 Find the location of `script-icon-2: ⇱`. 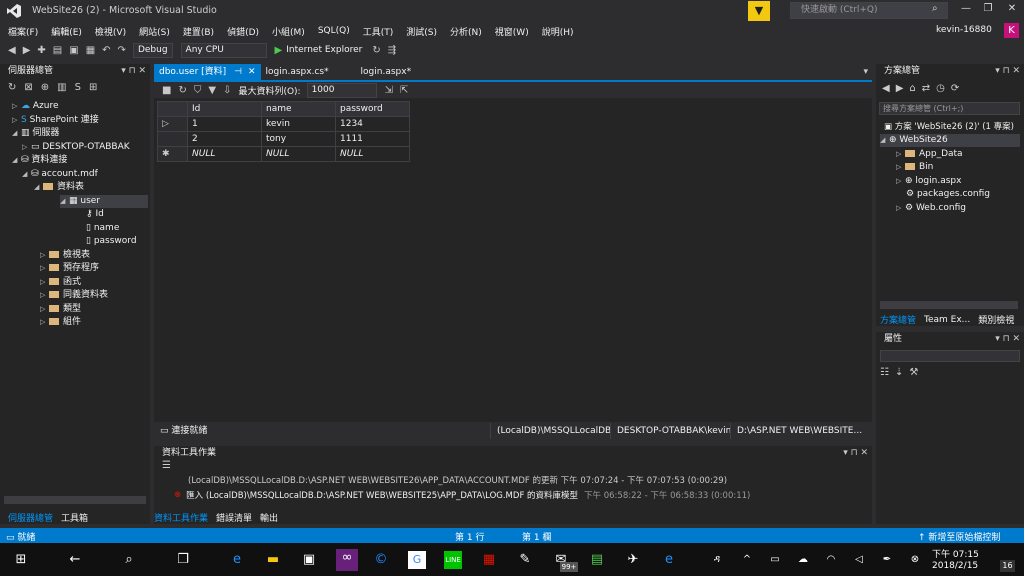

script-icon-2: ⇱ is located at coordinates (404, 90).